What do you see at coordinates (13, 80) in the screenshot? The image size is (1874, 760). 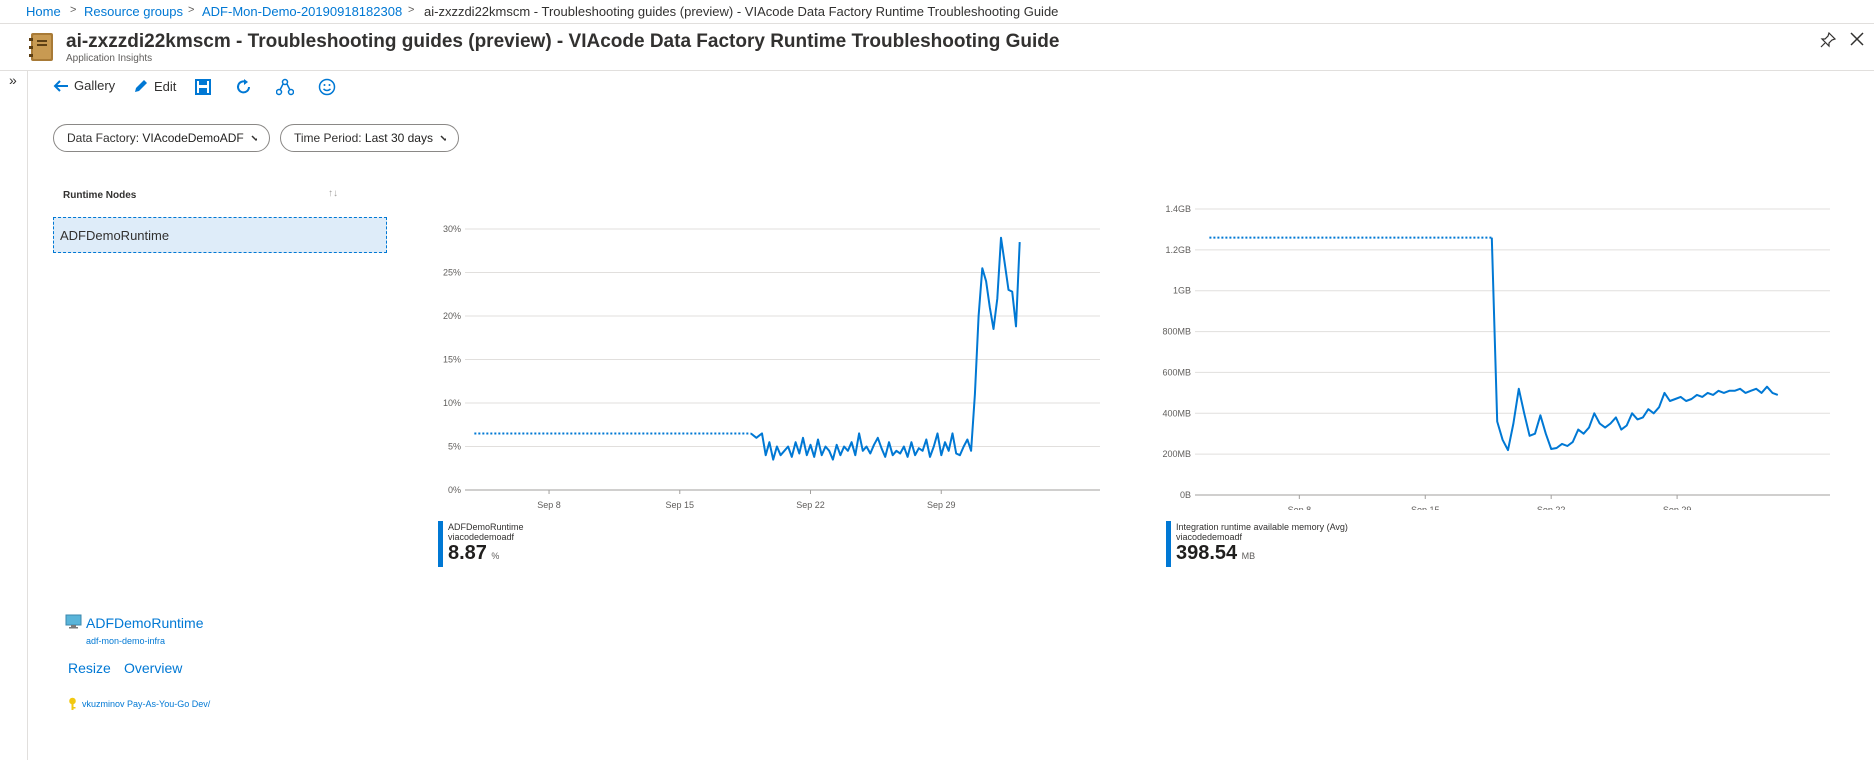 I see `expand-icon: »` at bounding box center [13, 80].